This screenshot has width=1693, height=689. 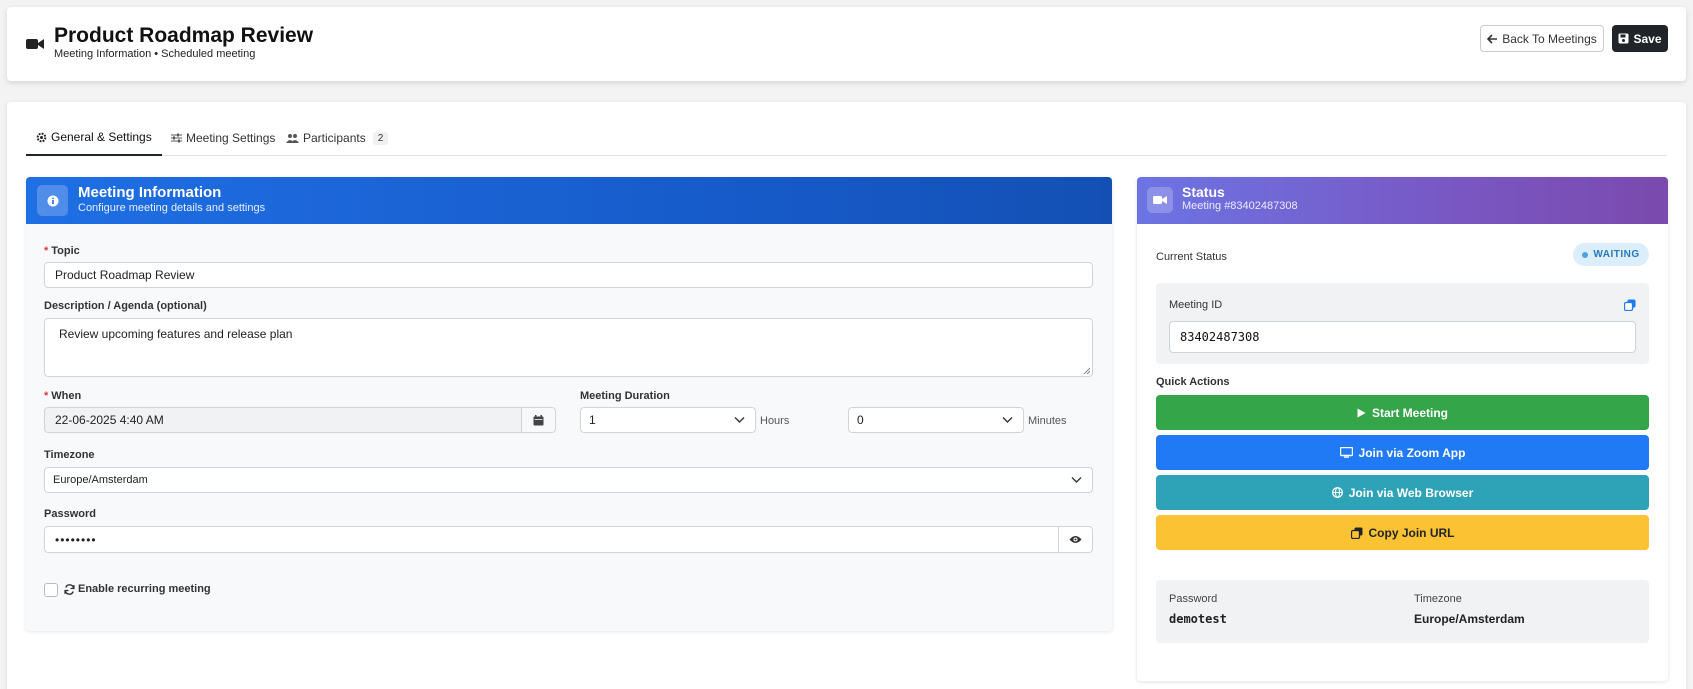 I want to click on meeting-id-box: Meeting ID 83402487308, so click(x=1402, y=323).